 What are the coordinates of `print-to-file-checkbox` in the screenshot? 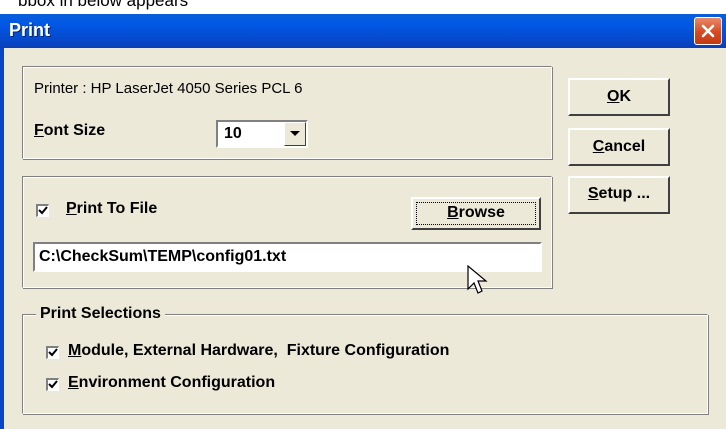 It's located at (42, 210).